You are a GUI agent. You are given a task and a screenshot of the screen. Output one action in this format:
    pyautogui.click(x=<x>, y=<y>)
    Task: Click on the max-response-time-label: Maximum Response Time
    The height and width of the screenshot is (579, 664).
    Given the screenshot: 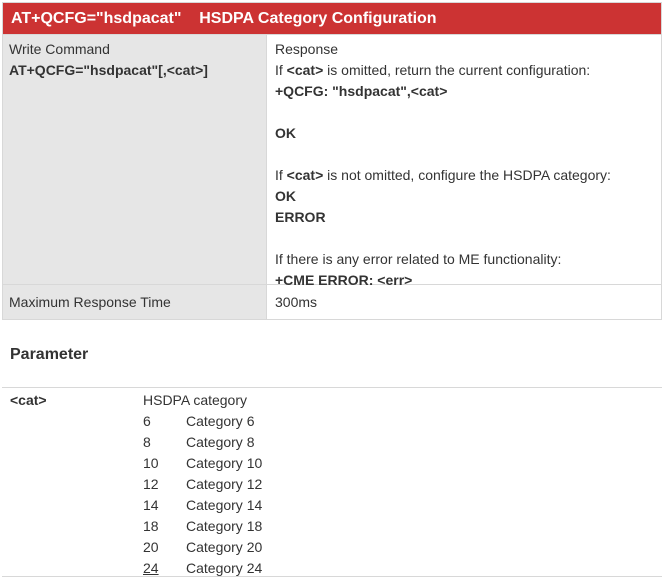 What is the action you would take?
    pyautogui.click(x=135, y=302)
    